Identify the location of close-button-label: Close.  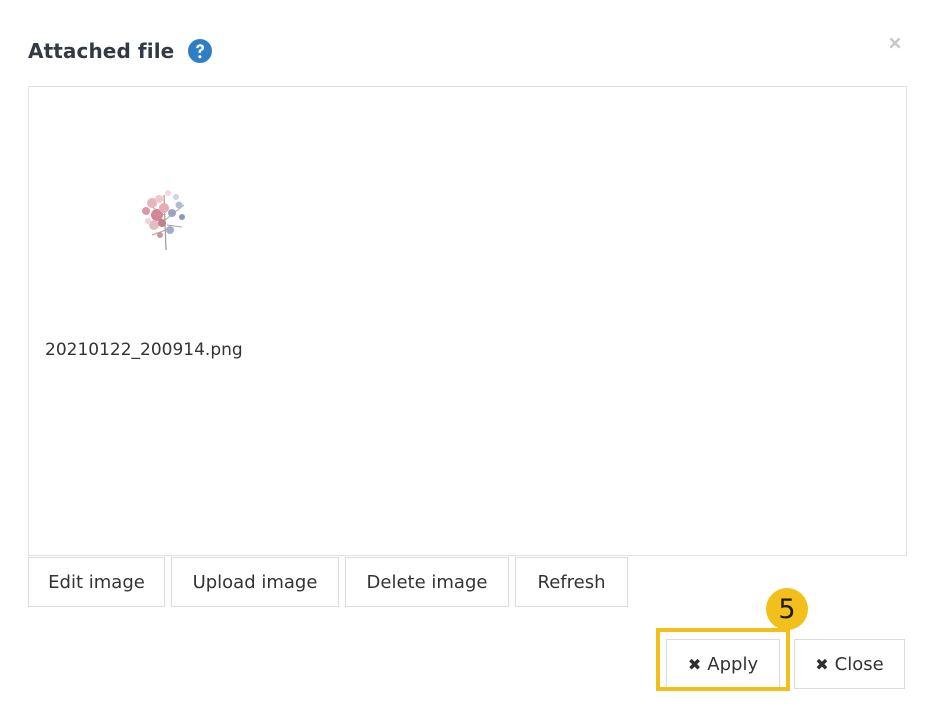
(859, 664).